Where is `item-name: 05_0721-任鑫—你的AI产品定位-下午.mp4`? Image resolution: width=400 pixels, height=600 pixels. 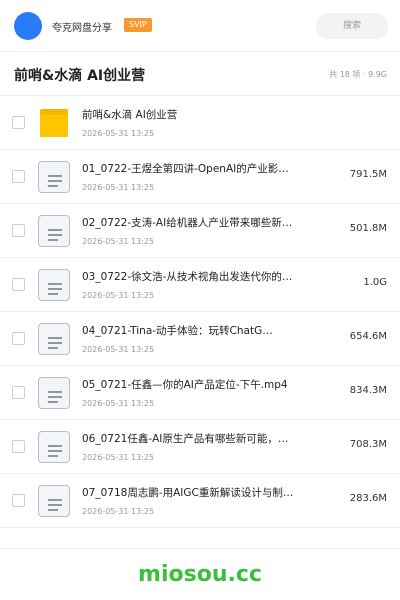 item-name: 05_0721-任鑫—你的AI产品定位-下午.mp4 is located at coordinates (185, 385).